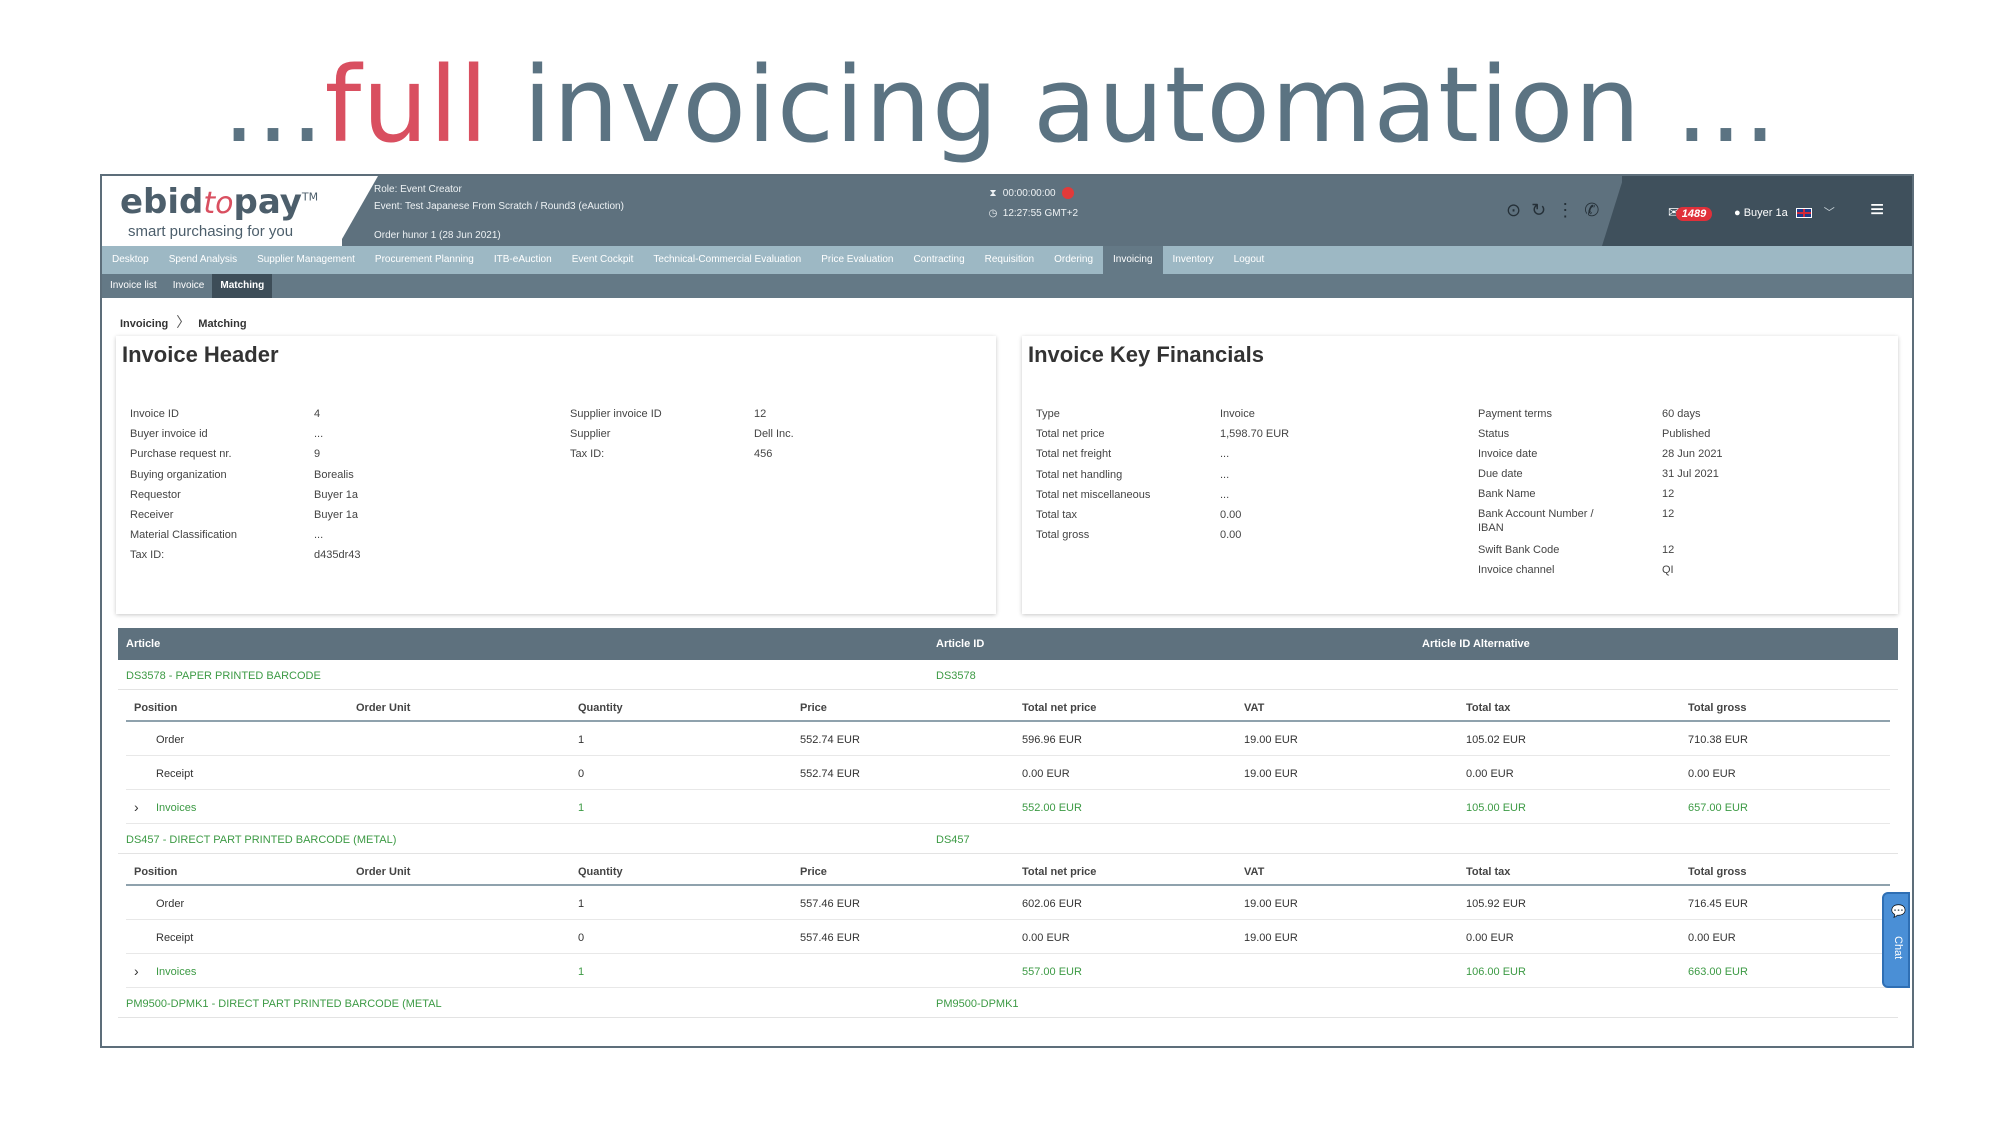 Image resolution: width=2000 pixels, height=1125 pixels. I want to click on article-id: DS3578, so click(956, 676).